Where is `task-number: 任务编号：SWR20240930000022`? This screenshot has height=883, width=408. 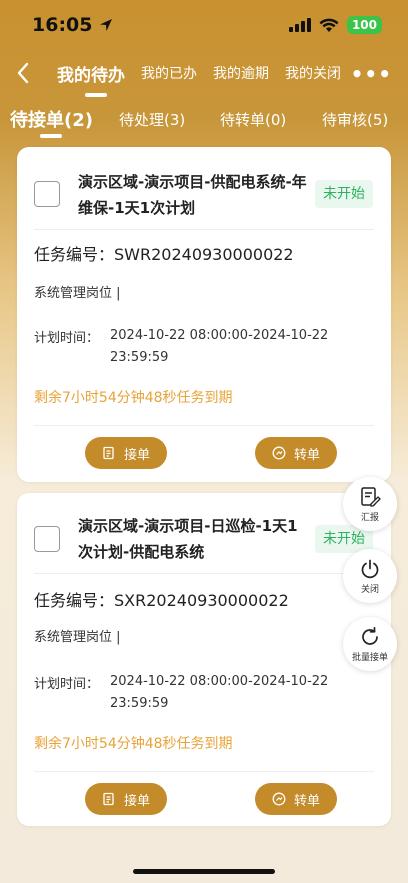
task-number: 任务编号：SWR20240930000022 is located at coordinates (164, 254).